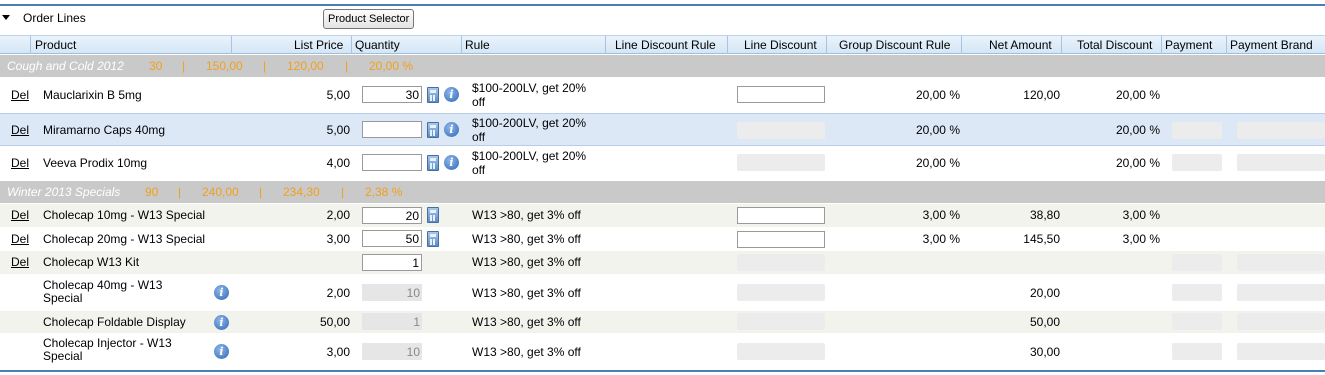  What do you see at coordinates (220, 192) in the screenshot?
I see `group-amount: 240,00` at bounding box center [220, 192].